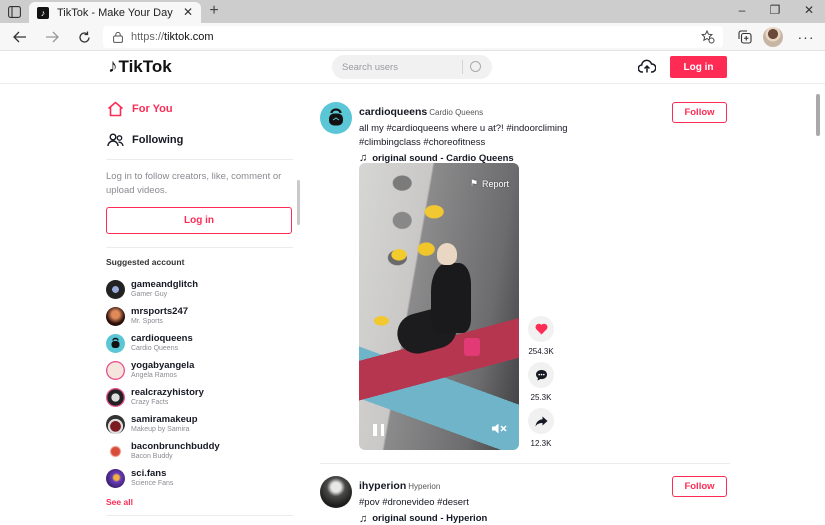 The image size is (825, 525). What do you see at coordinates (698, 67) in the screenshot?
I see `header-login-button: Log in` at bounding box center [698, 67].